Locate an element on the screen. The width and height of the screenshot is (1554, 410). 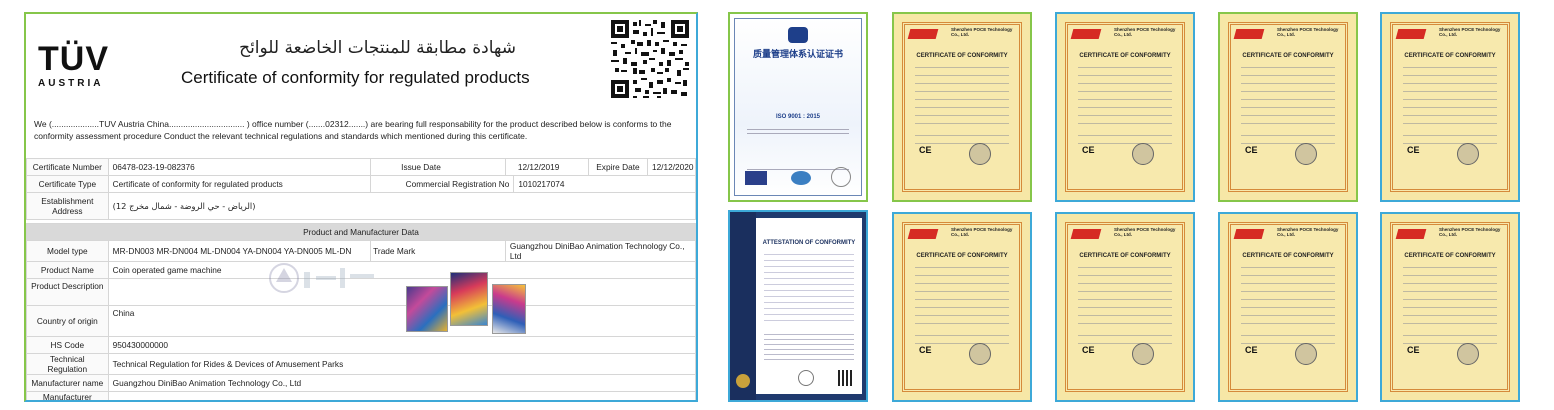
commercial-registration: 1010217074 is located at coordinates (604, 184).